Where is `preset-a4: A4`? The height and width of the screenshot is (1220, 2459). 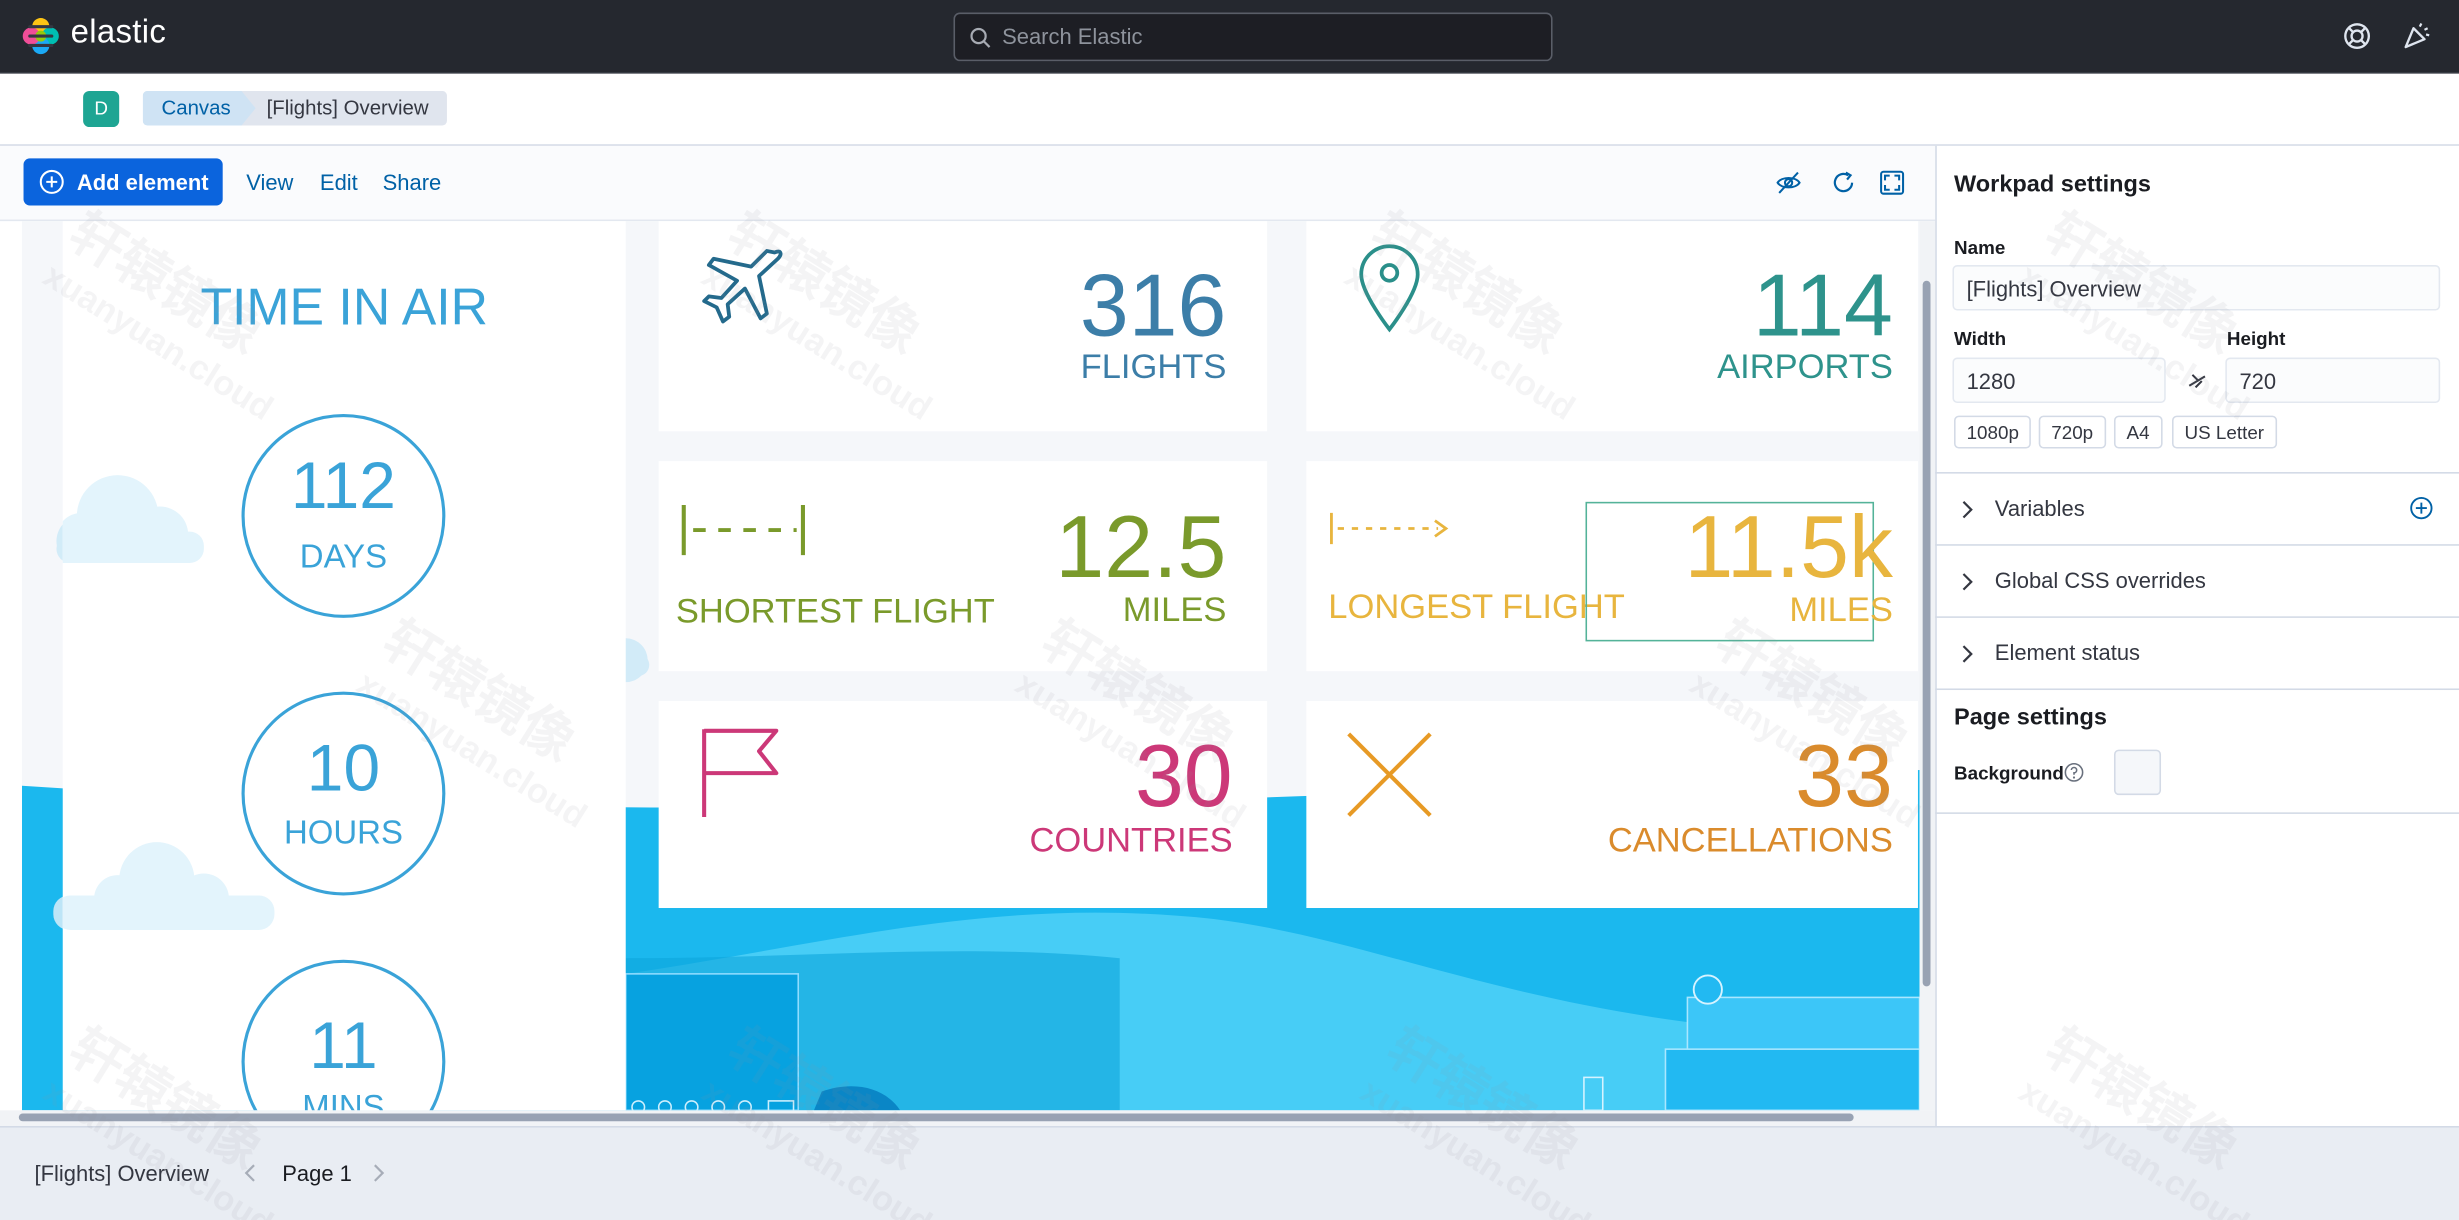 preset-a4: A4 is located at coordinates (2138, 432).